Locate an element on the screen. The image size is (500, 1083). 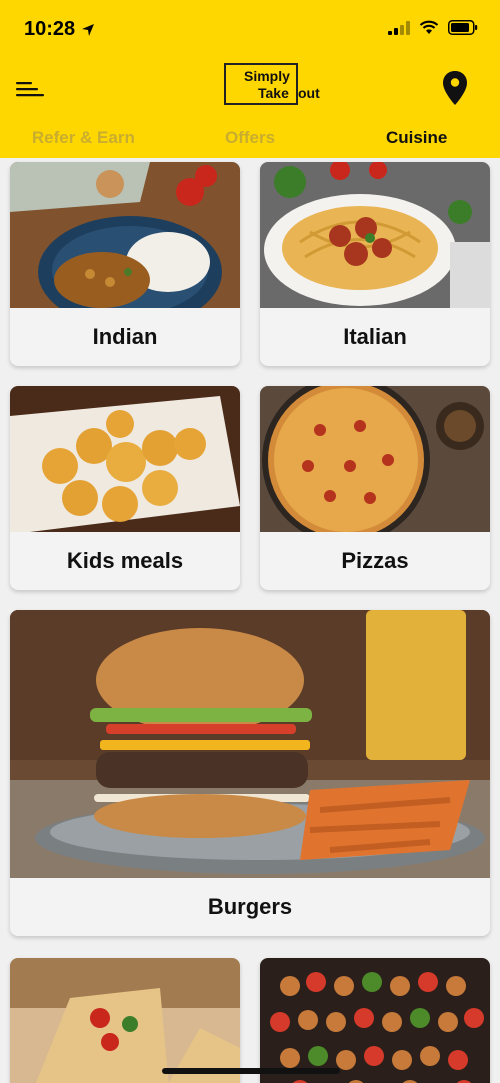
cuisine-card-pizzas: Pizzas is located at coordinates (375, 488).